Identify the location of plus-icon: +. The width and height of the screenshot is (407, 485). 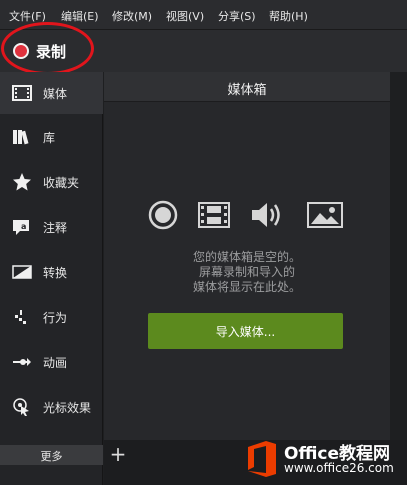
(118, 454).